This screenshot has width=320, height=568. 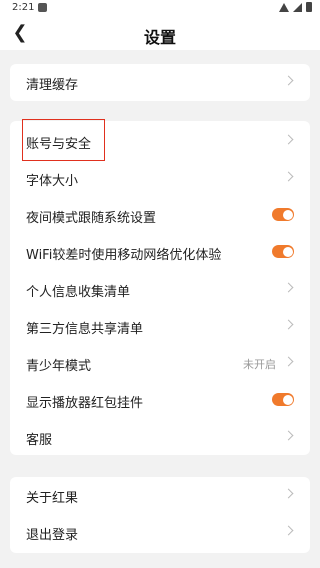 I want to click on row-label: 夜间模式跟随系统设置, so click(x=91, y=218).